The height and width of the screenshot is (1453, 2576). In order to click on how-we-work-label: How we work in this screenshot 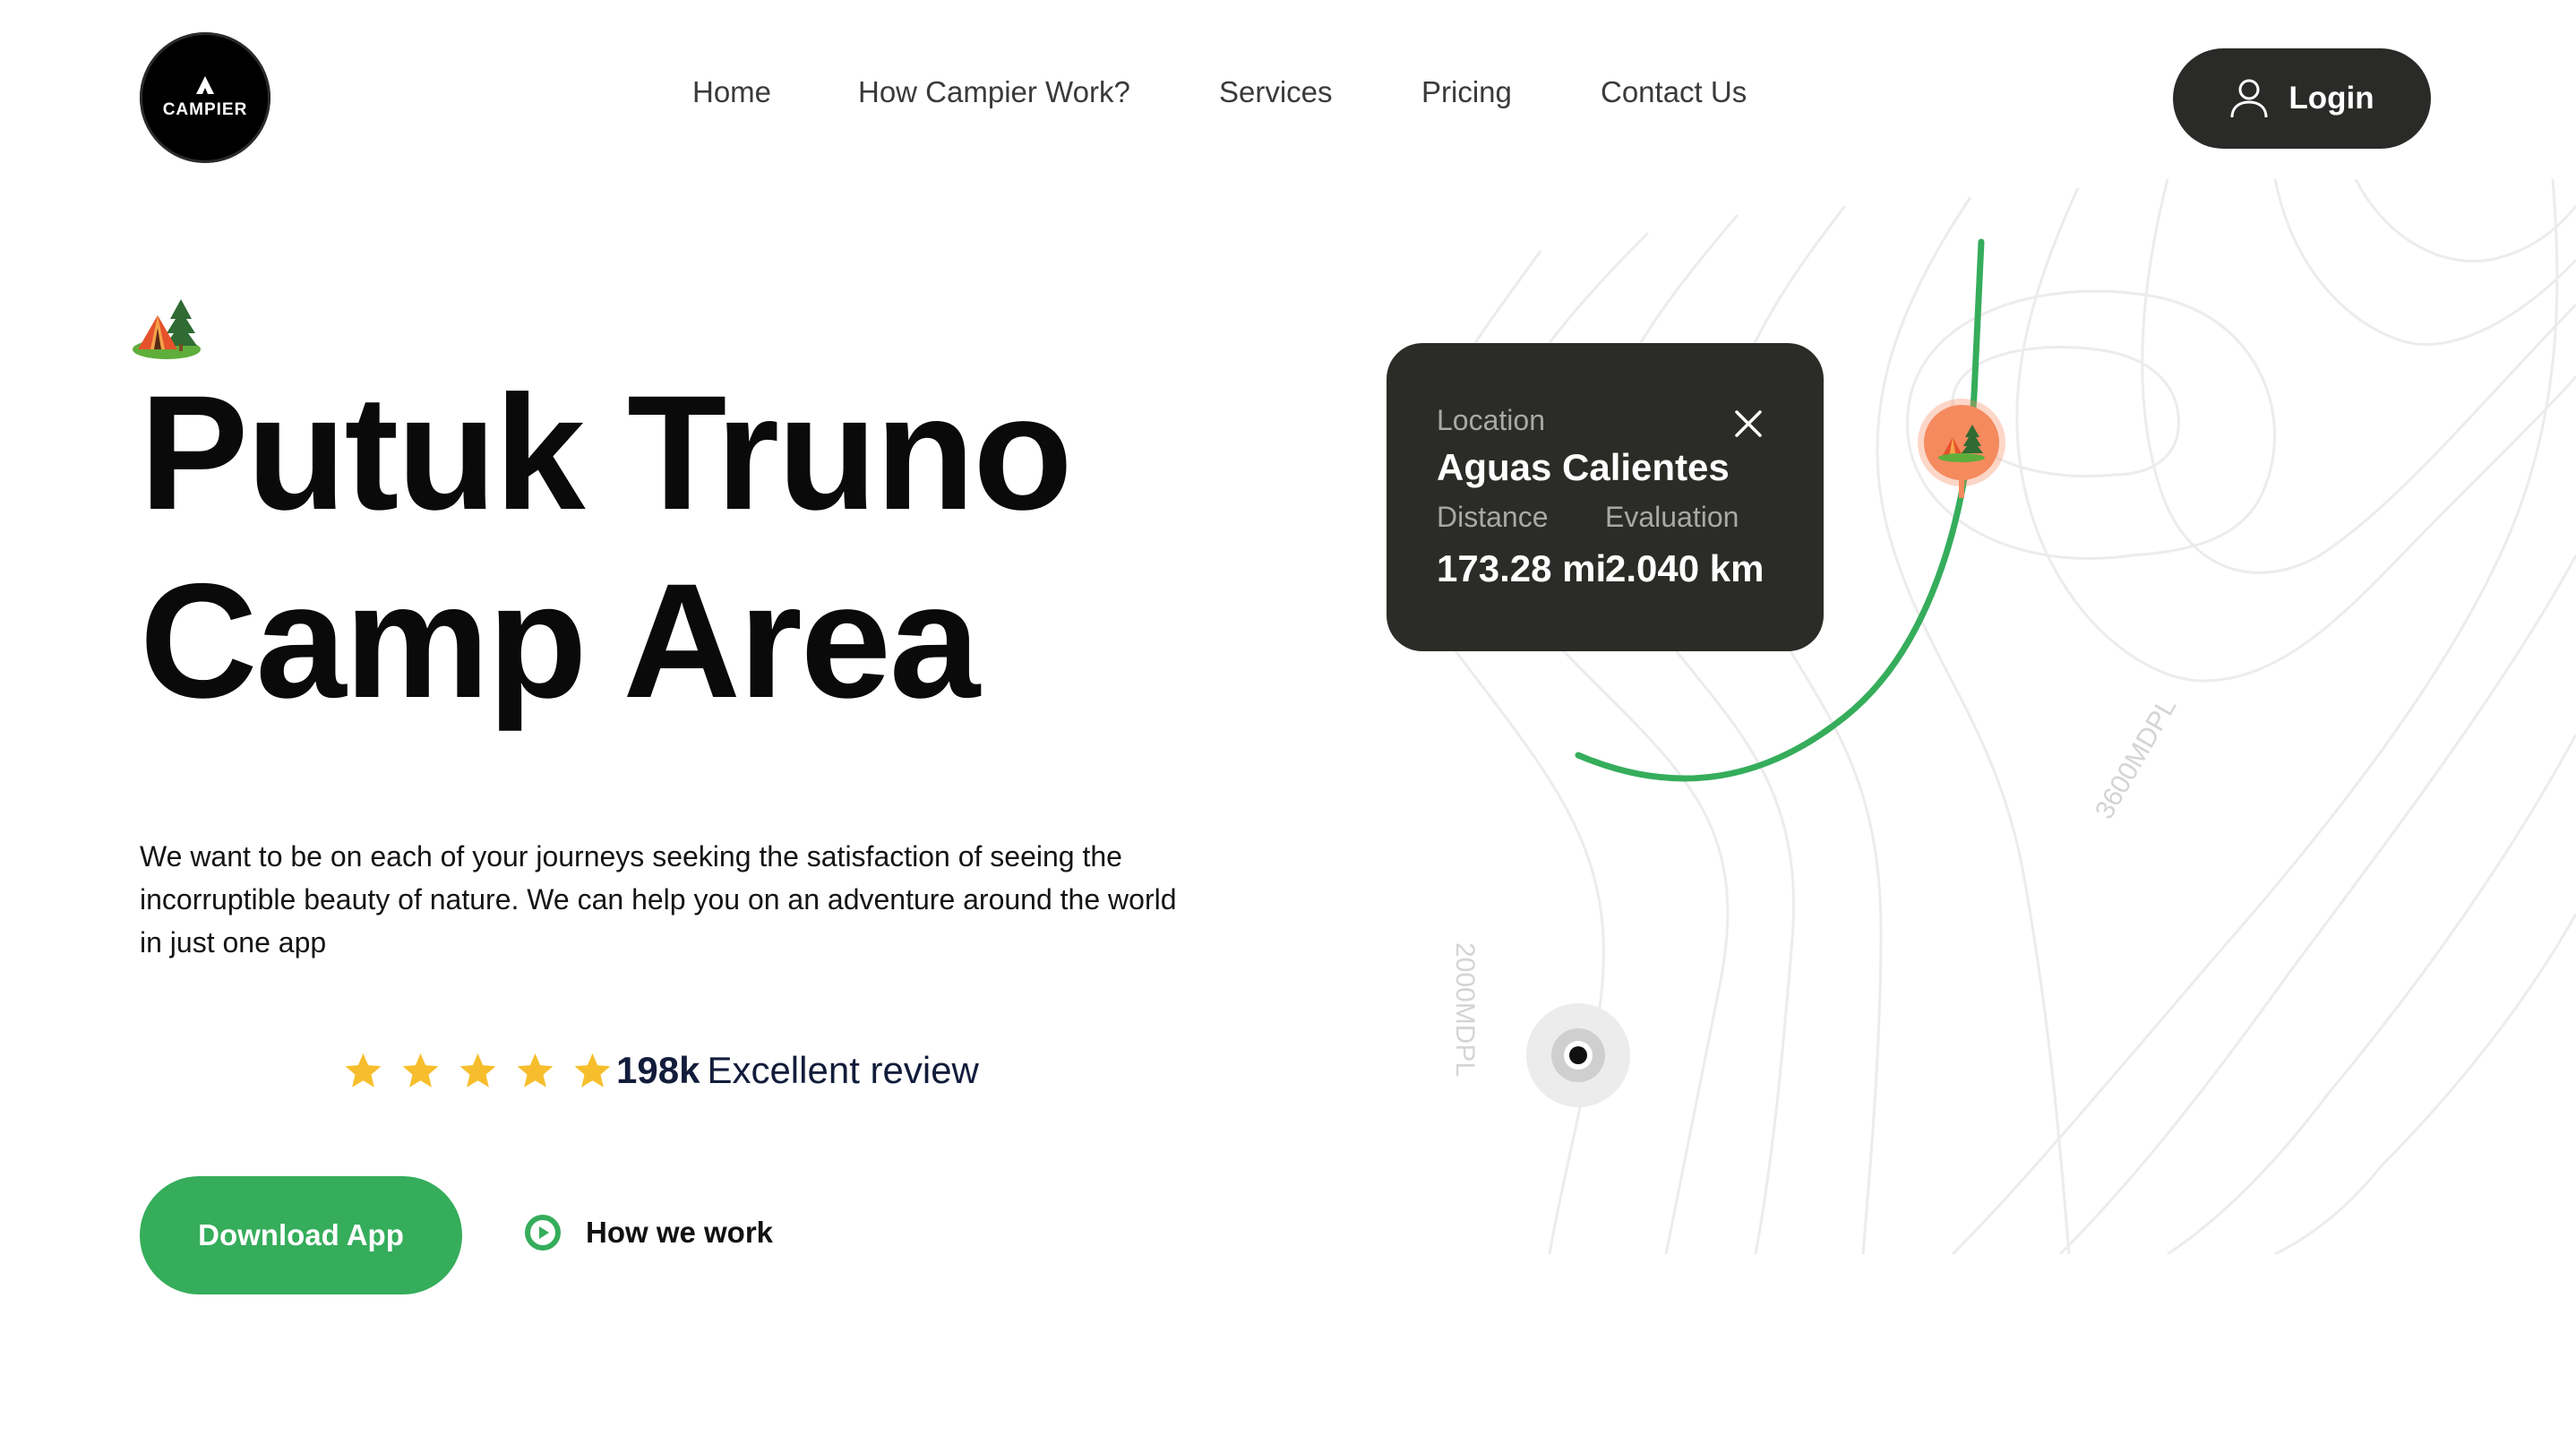, I will do `click(680, 1232)`.